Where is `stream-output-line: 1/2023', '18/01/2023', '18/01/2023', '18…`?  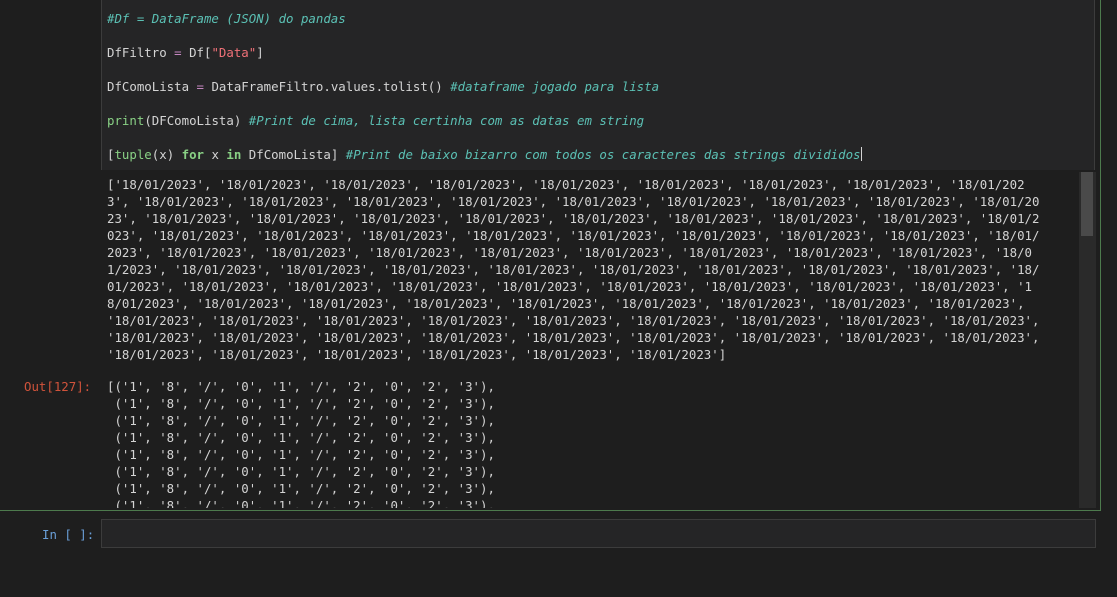
stream-output-line: 1/2023', '18/01/2023', '18/01/2023', '18… is located at coordinates (573, 269).